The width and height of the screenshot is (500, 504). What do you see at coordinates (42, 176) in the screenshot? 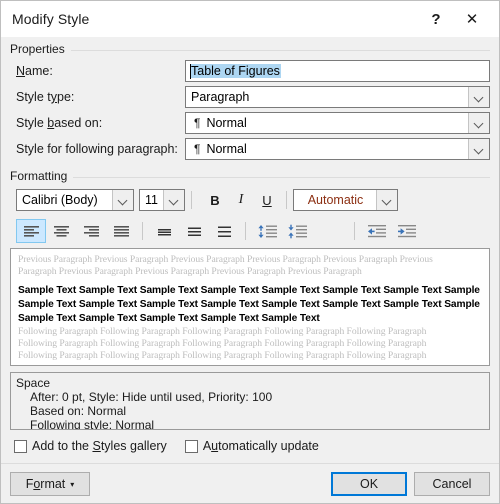
I see `formatting-legend: Formatting` at bounding box center [42, 176].